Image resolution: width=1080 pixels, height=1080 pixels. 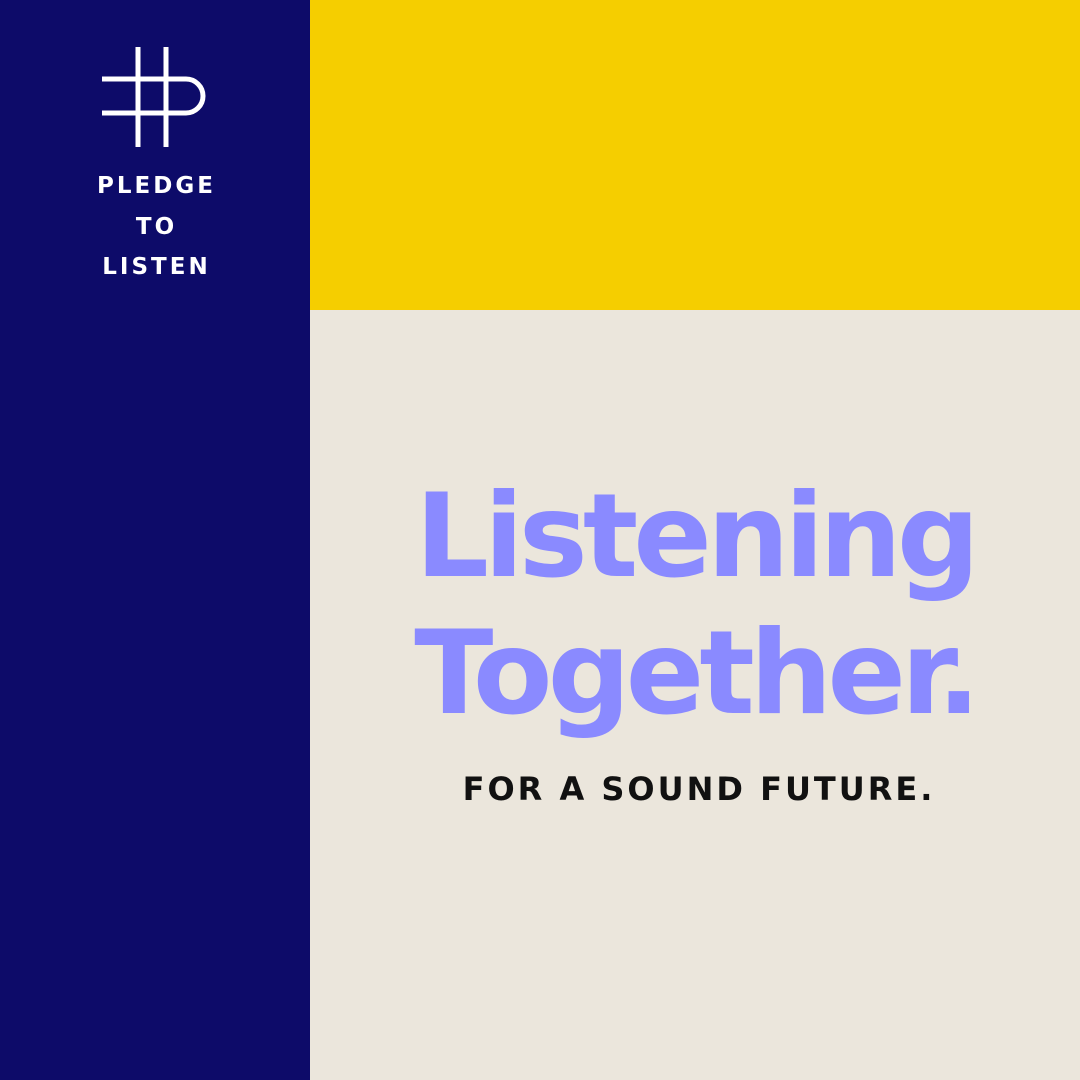 I want to click on hash-p-monogram-icon, so click(x=154, y=97).